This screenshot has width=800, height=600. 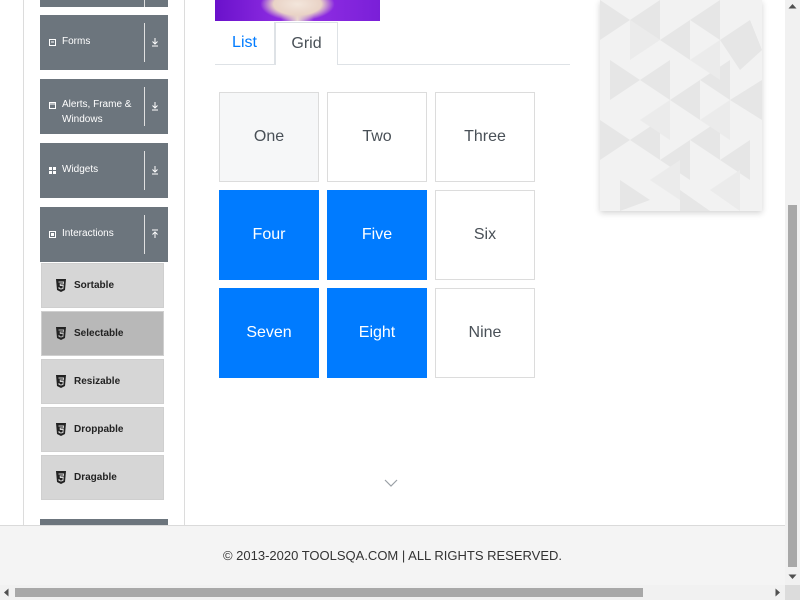 I want to click on sidebar-item-sortable: Sortable, so click(x=102, y=285).